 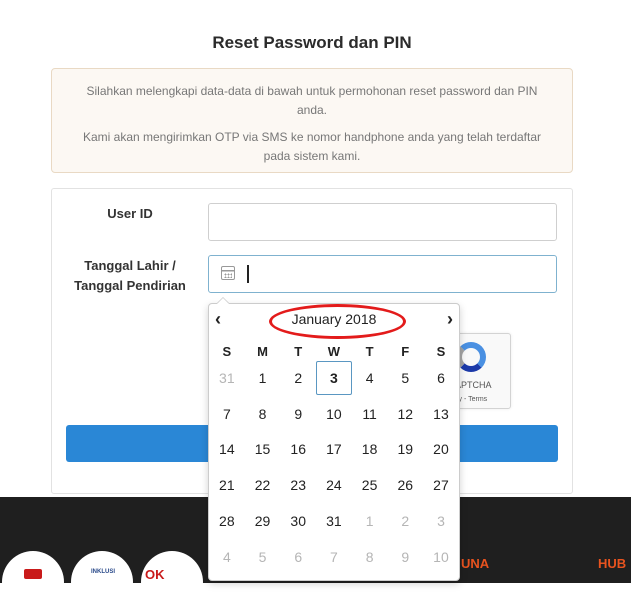 I want to click on datepicker-week-row: 28 29 30 31 1 2 3, so click(x=335, y=521).